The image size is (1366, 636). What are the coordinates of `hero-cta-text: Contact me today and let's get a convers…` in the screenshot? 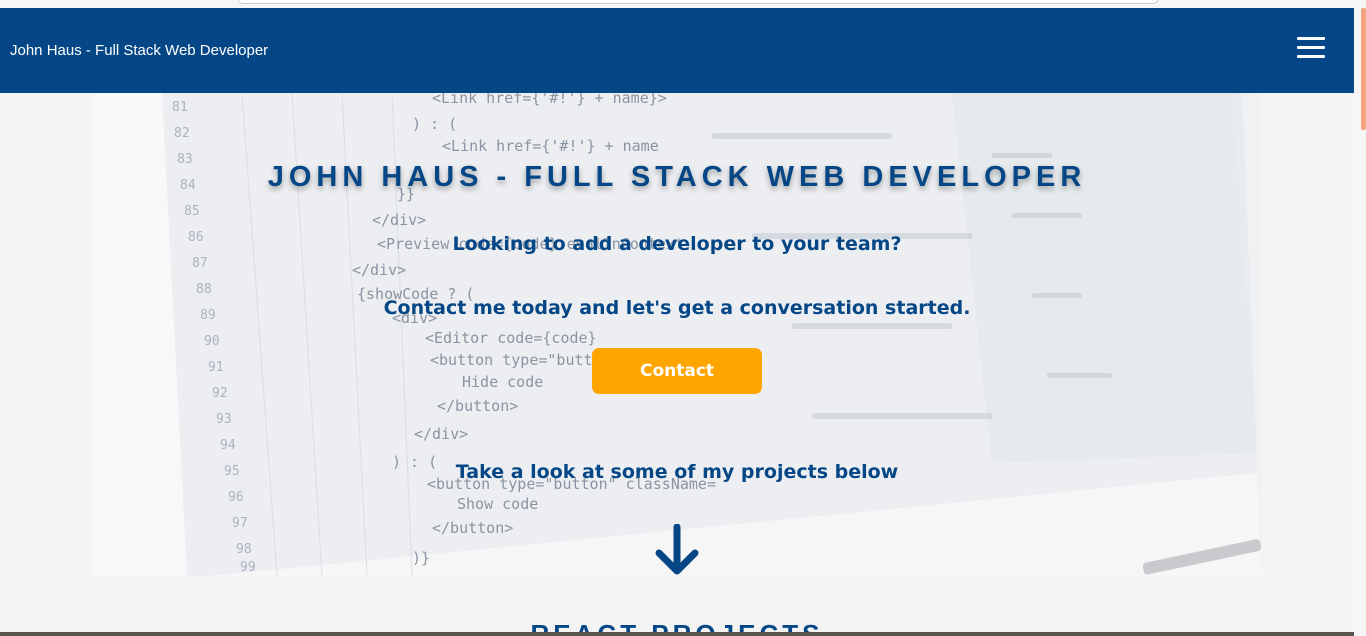 It's located at (677, 308).